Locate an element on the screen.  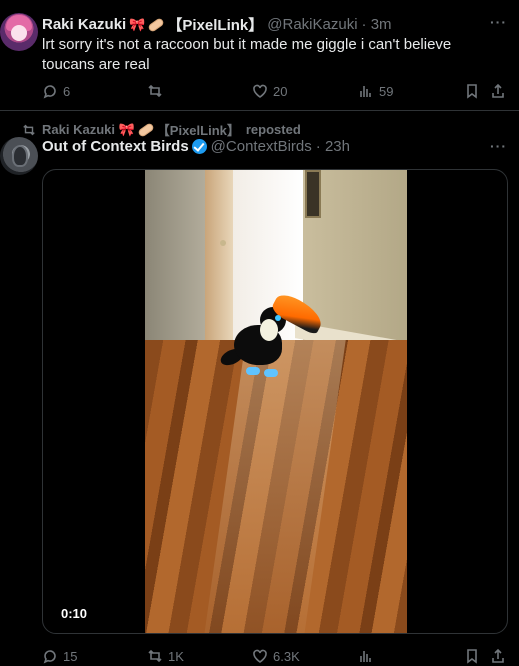
toucan is located at coordinates (272, 337).